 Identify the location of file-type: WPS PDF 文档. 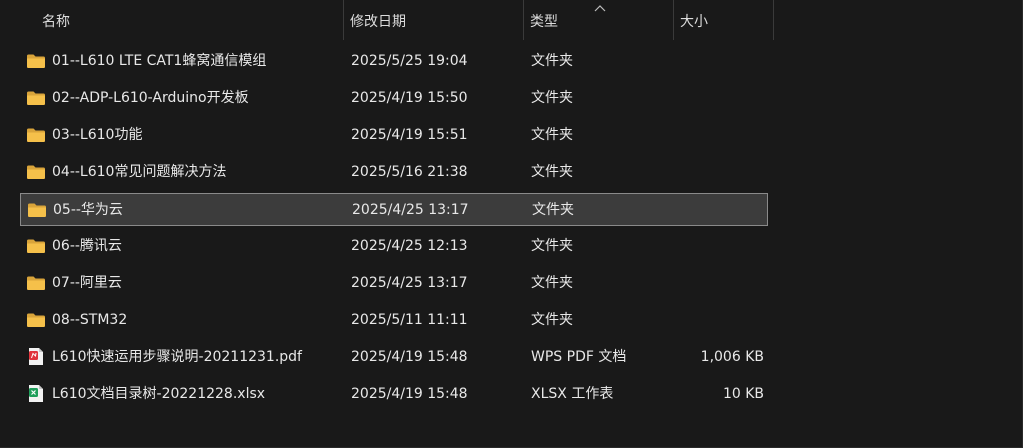
(579, 357).